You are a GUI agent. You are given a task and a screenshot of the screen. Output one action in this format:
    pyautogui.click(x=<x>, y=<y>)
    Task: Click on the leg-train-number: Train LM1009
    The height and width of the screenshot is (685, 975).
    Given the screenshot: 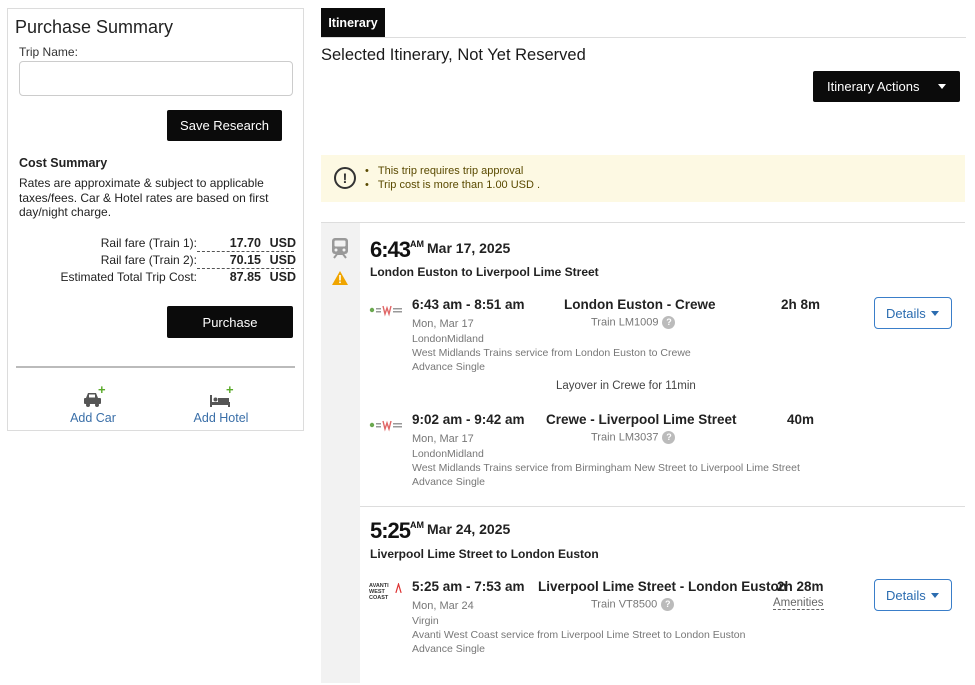 What is the action you would take?
    pyautogui.click(x=625, y=322)
    